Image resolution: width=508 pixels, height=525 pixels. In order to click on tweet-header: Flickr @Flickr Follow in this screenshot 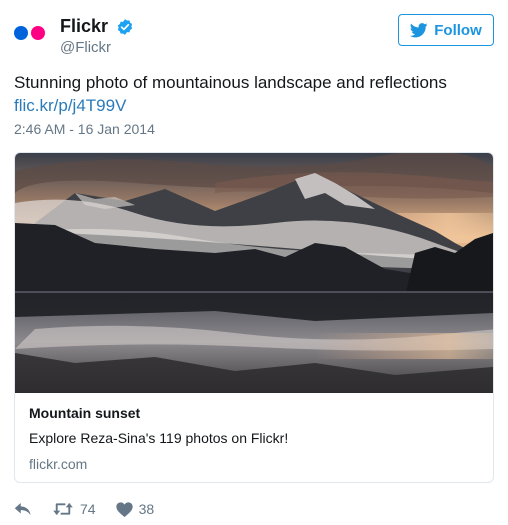, I will do `click(254, 35)`.